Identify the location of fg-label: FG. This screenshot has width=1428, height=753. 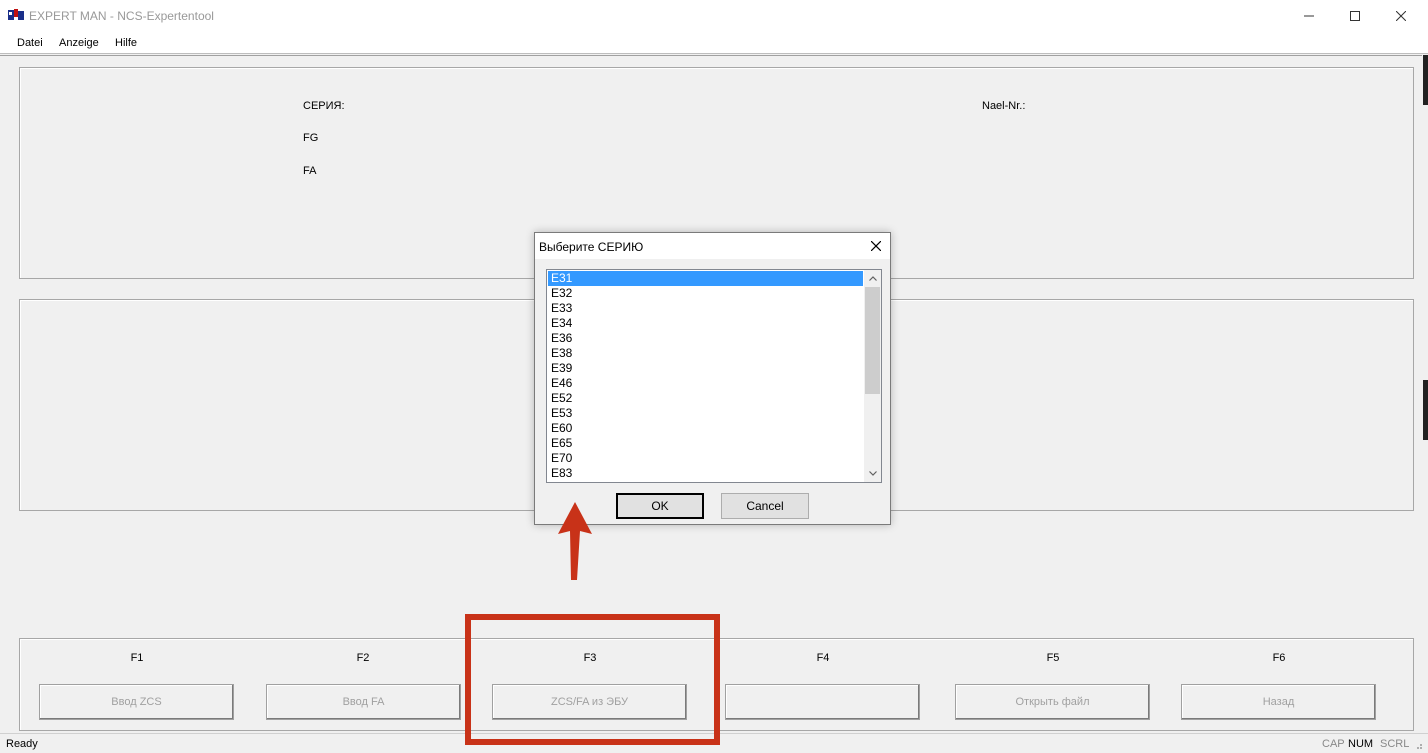
(311, 138).